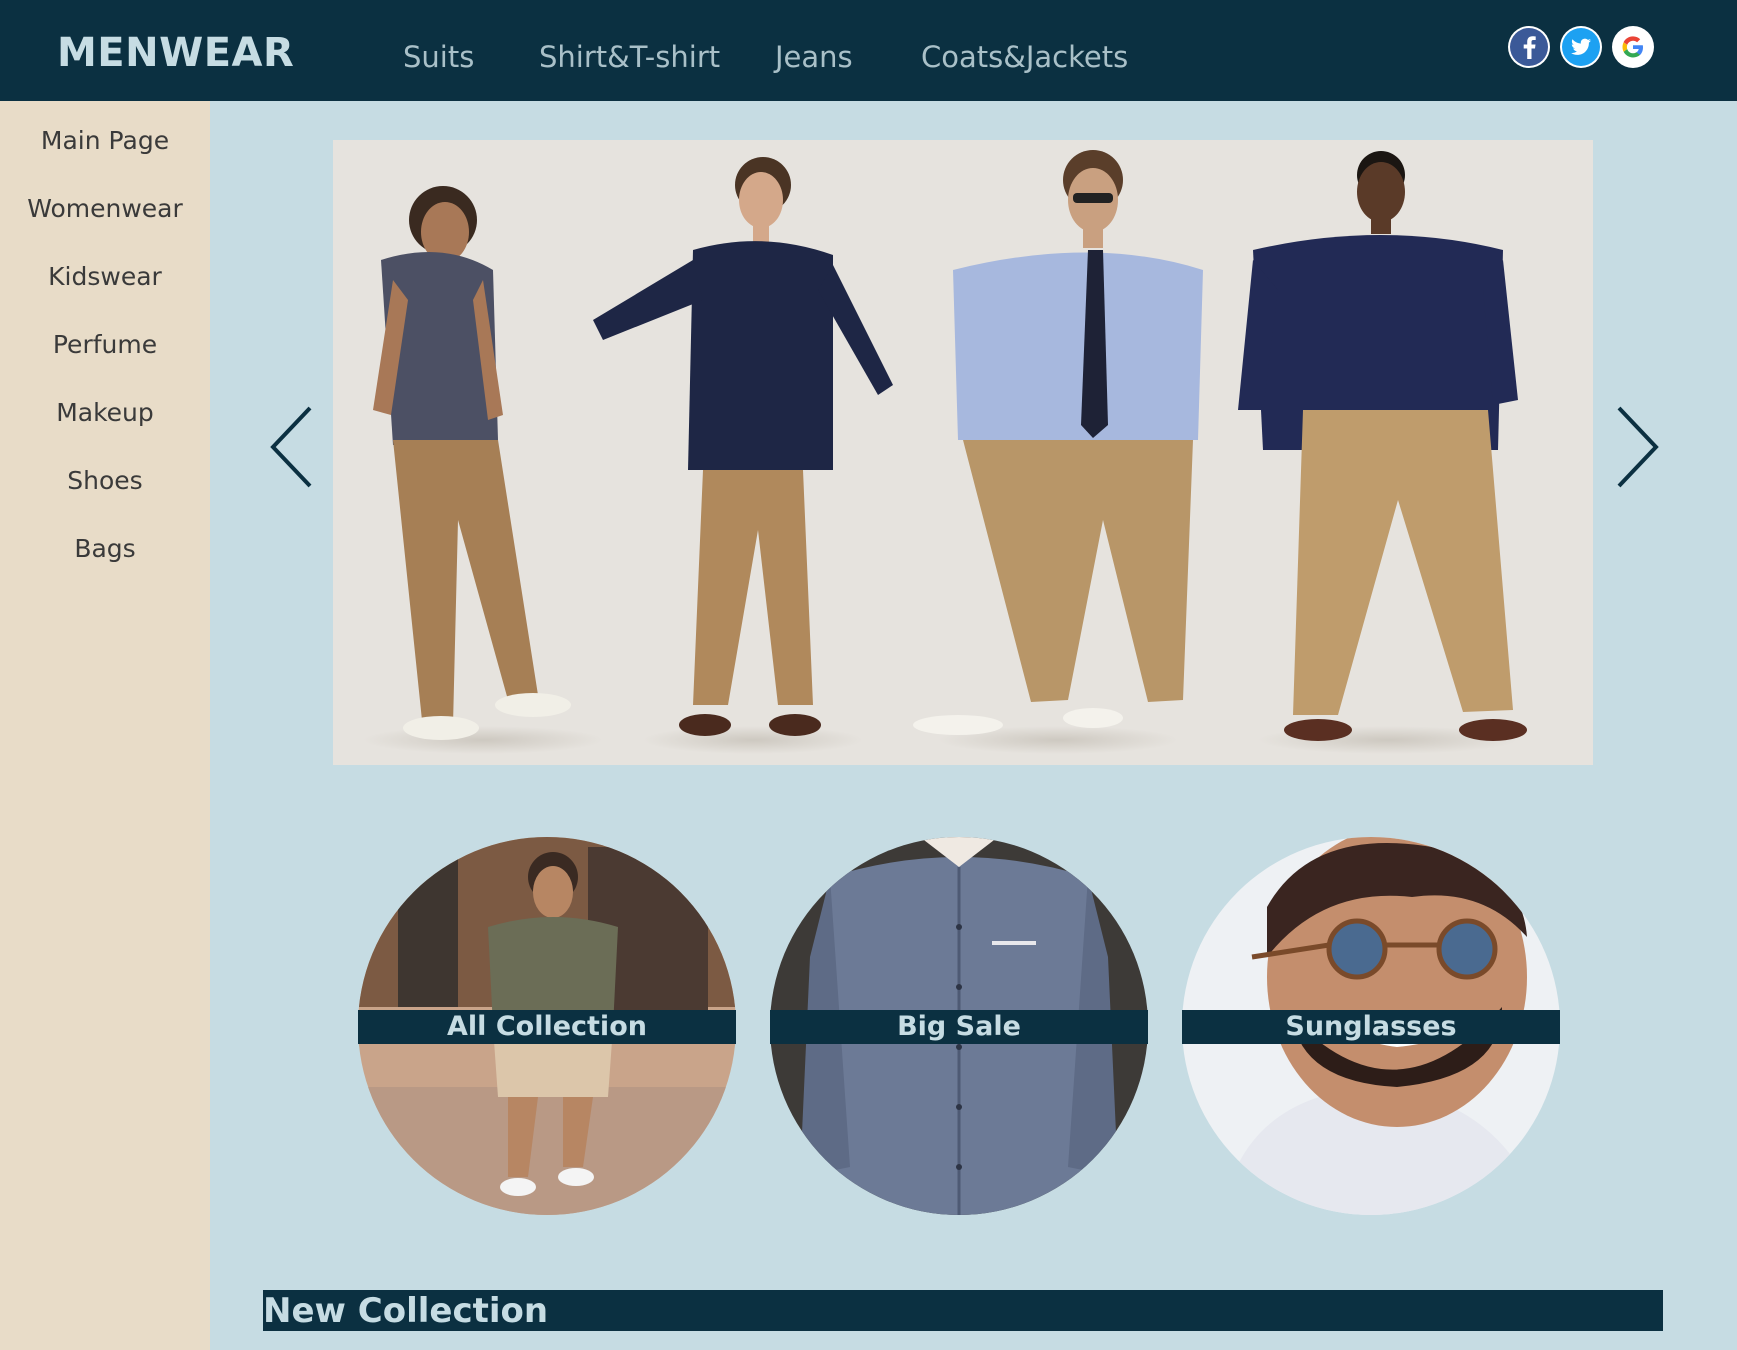 The image size is (1737, 1350). Describe the element at coordinates (1633, 47) in the screenshot. I see `google-icon` at that location.